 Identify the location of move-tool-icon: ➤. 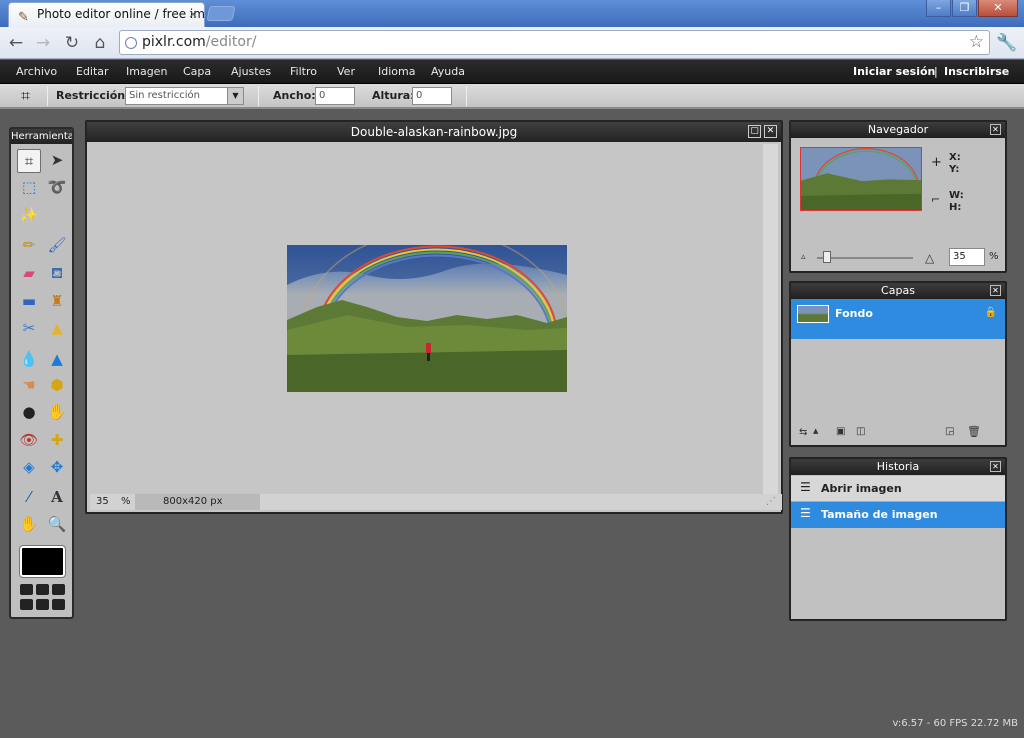
(57, 161).